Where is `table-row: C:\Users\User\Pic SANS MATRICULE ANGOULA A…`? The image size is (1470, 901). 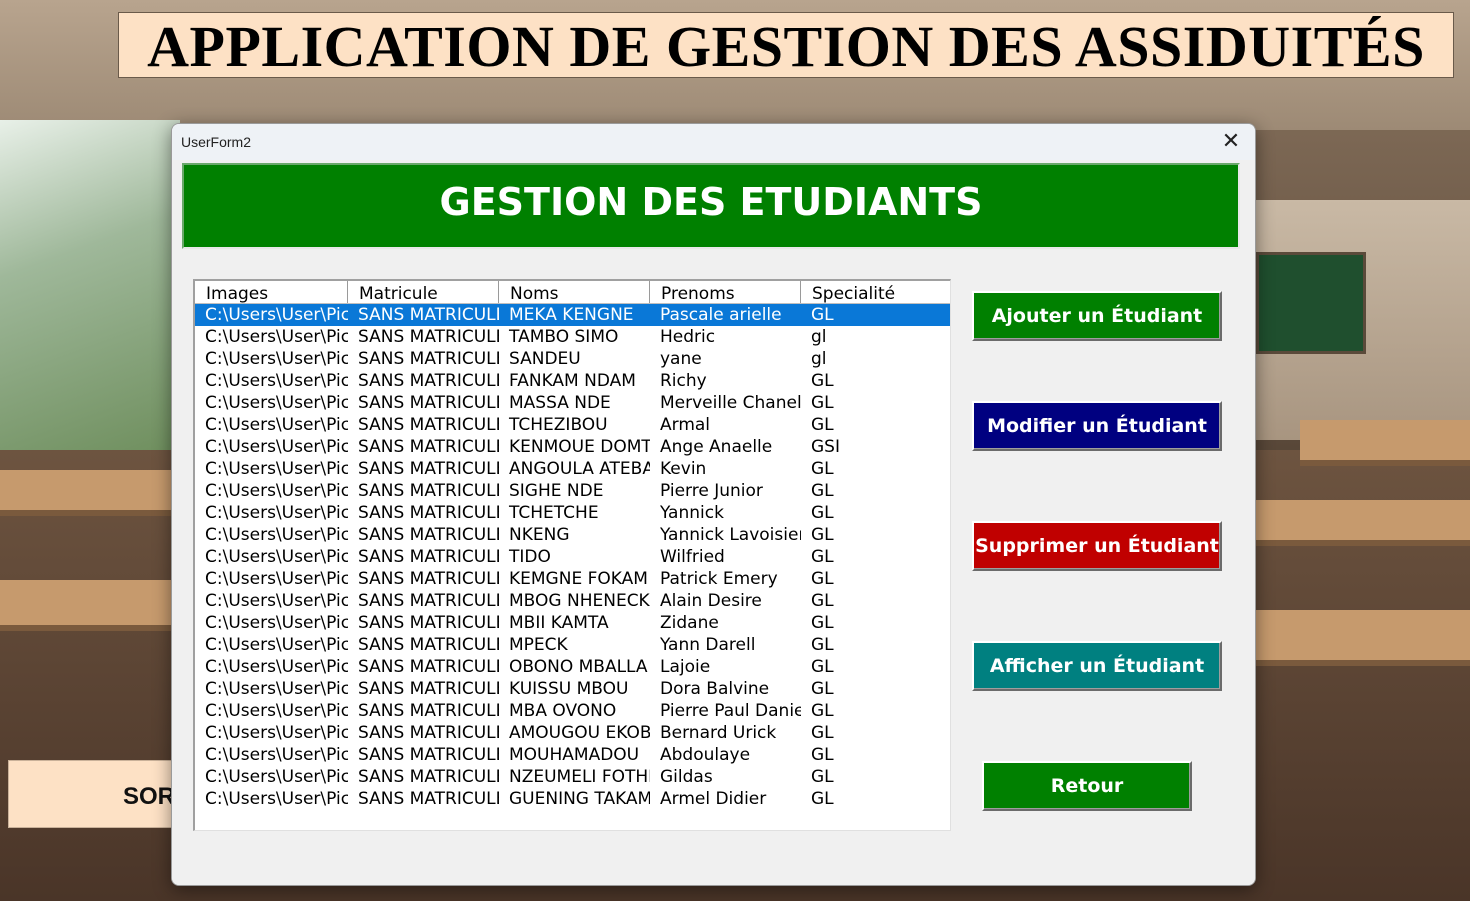
table-row: C:\Users\User\Pic SANS MATRICULE ANGOULA A… is located at coordinates (572, 469).